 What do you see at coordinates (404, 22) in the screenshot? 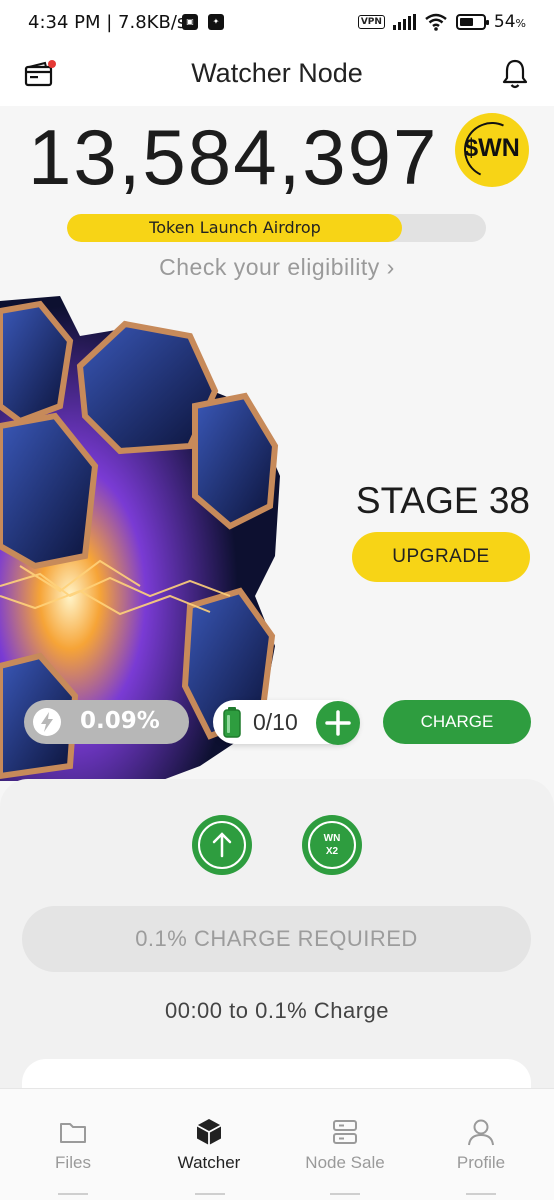
I see `signal-icon` at bounding box center [404, 22].